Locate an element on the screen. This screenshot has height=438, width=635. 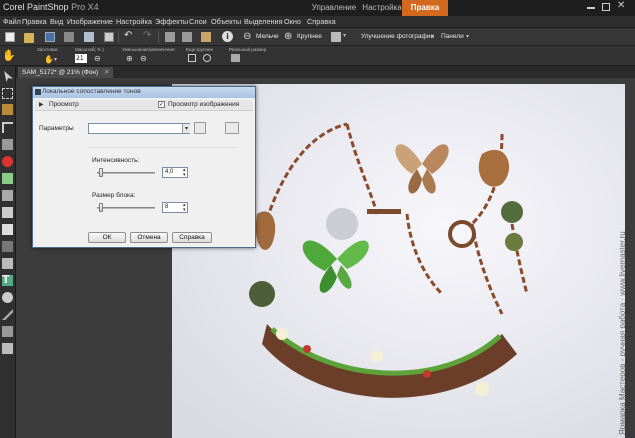
actual-size-icon is located at coordinates (235, 58).